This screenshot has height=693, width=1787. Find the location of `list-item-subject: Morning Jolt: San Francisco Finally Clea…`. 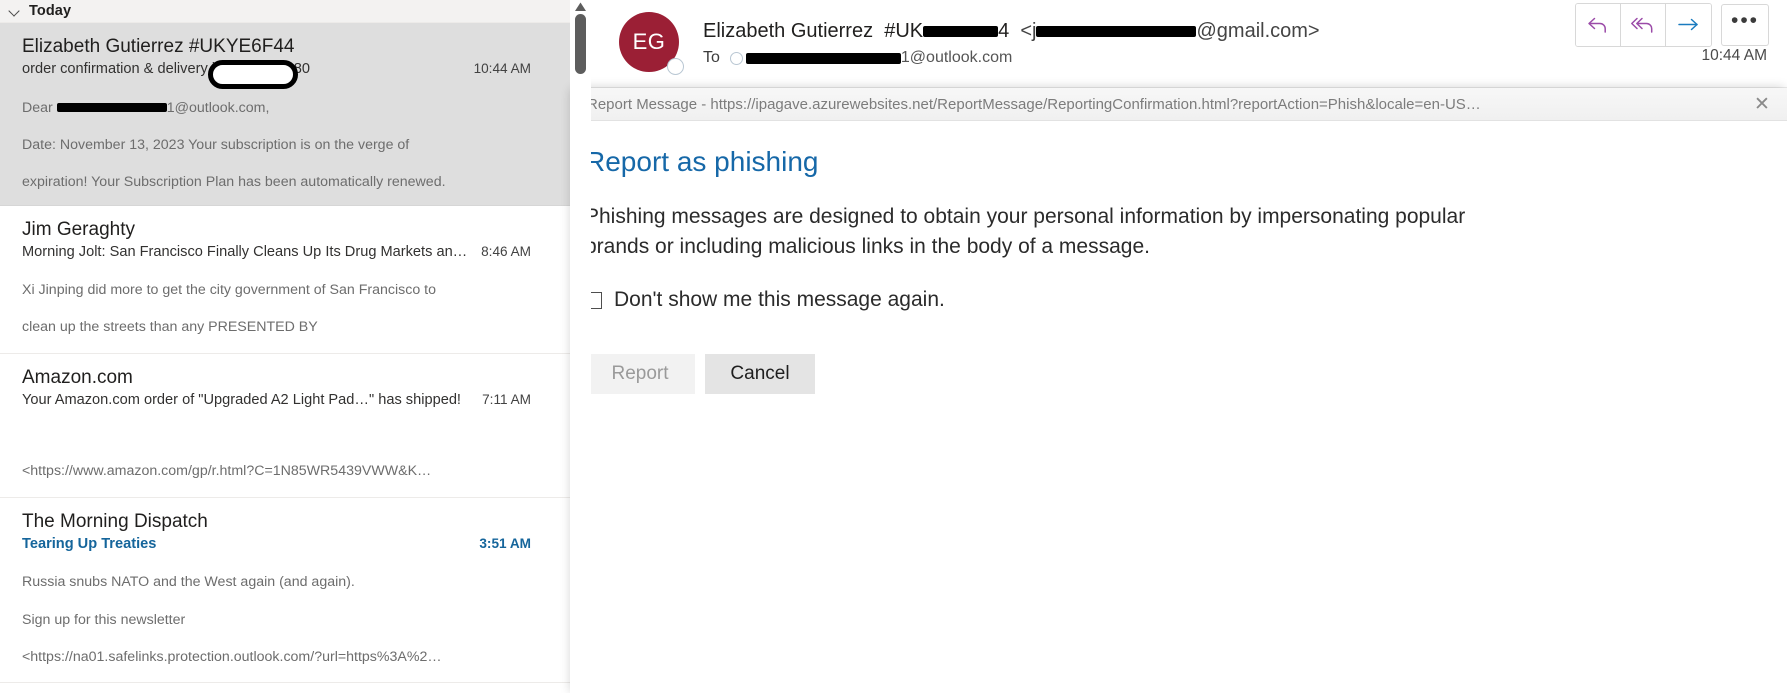

list-item-subject: Morning Jolt: San Francisco Finally Clea… is located at coordinates (245, 251).